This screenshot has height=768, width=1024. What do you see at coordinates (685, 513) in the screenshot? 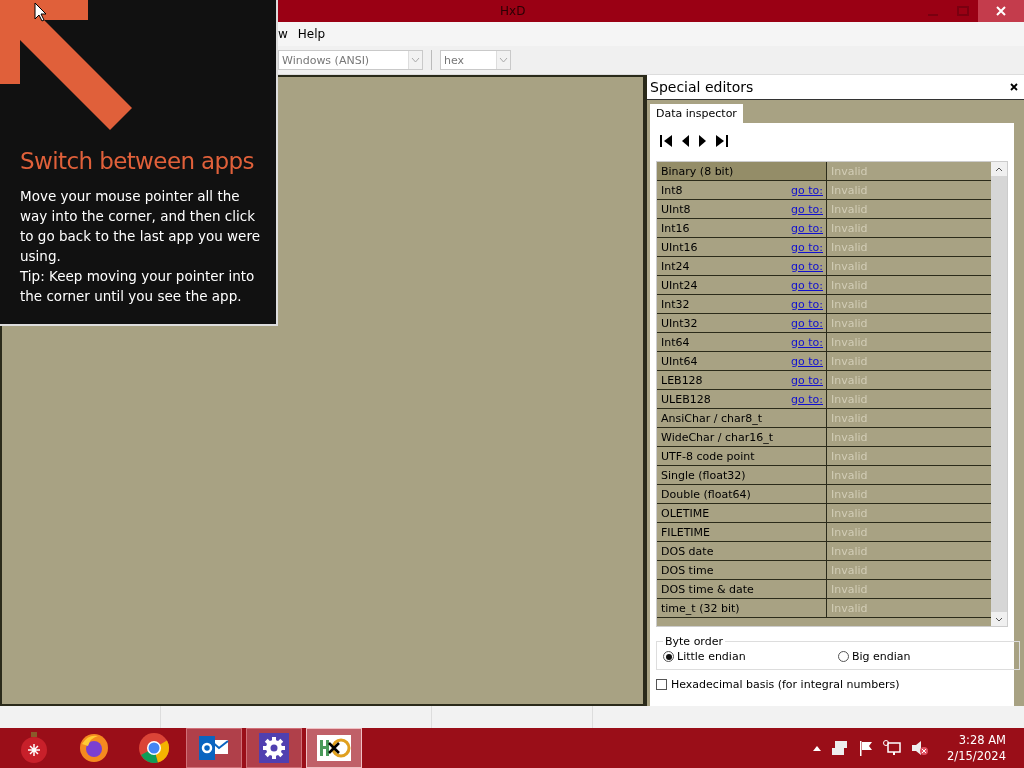
I see `type-name: OLETIME` at bounding box center [685, 513].